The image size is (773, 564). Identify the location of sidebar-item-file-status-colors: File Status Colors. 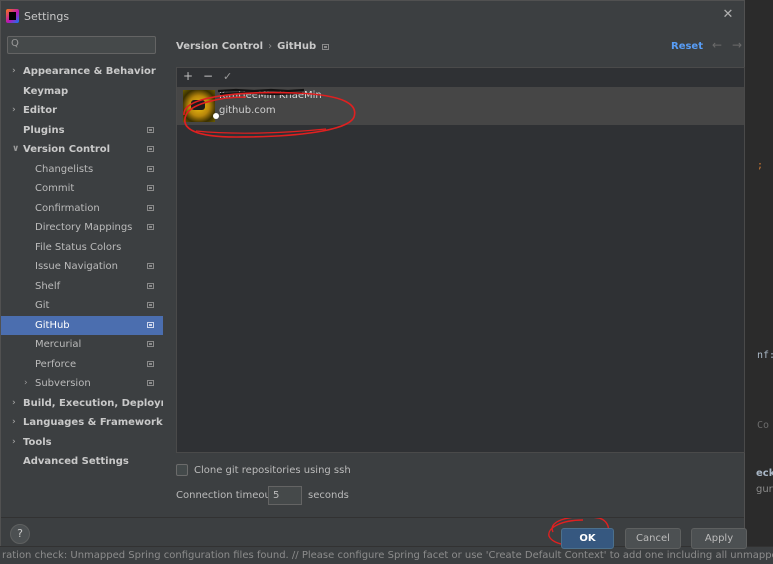
(82, 248).